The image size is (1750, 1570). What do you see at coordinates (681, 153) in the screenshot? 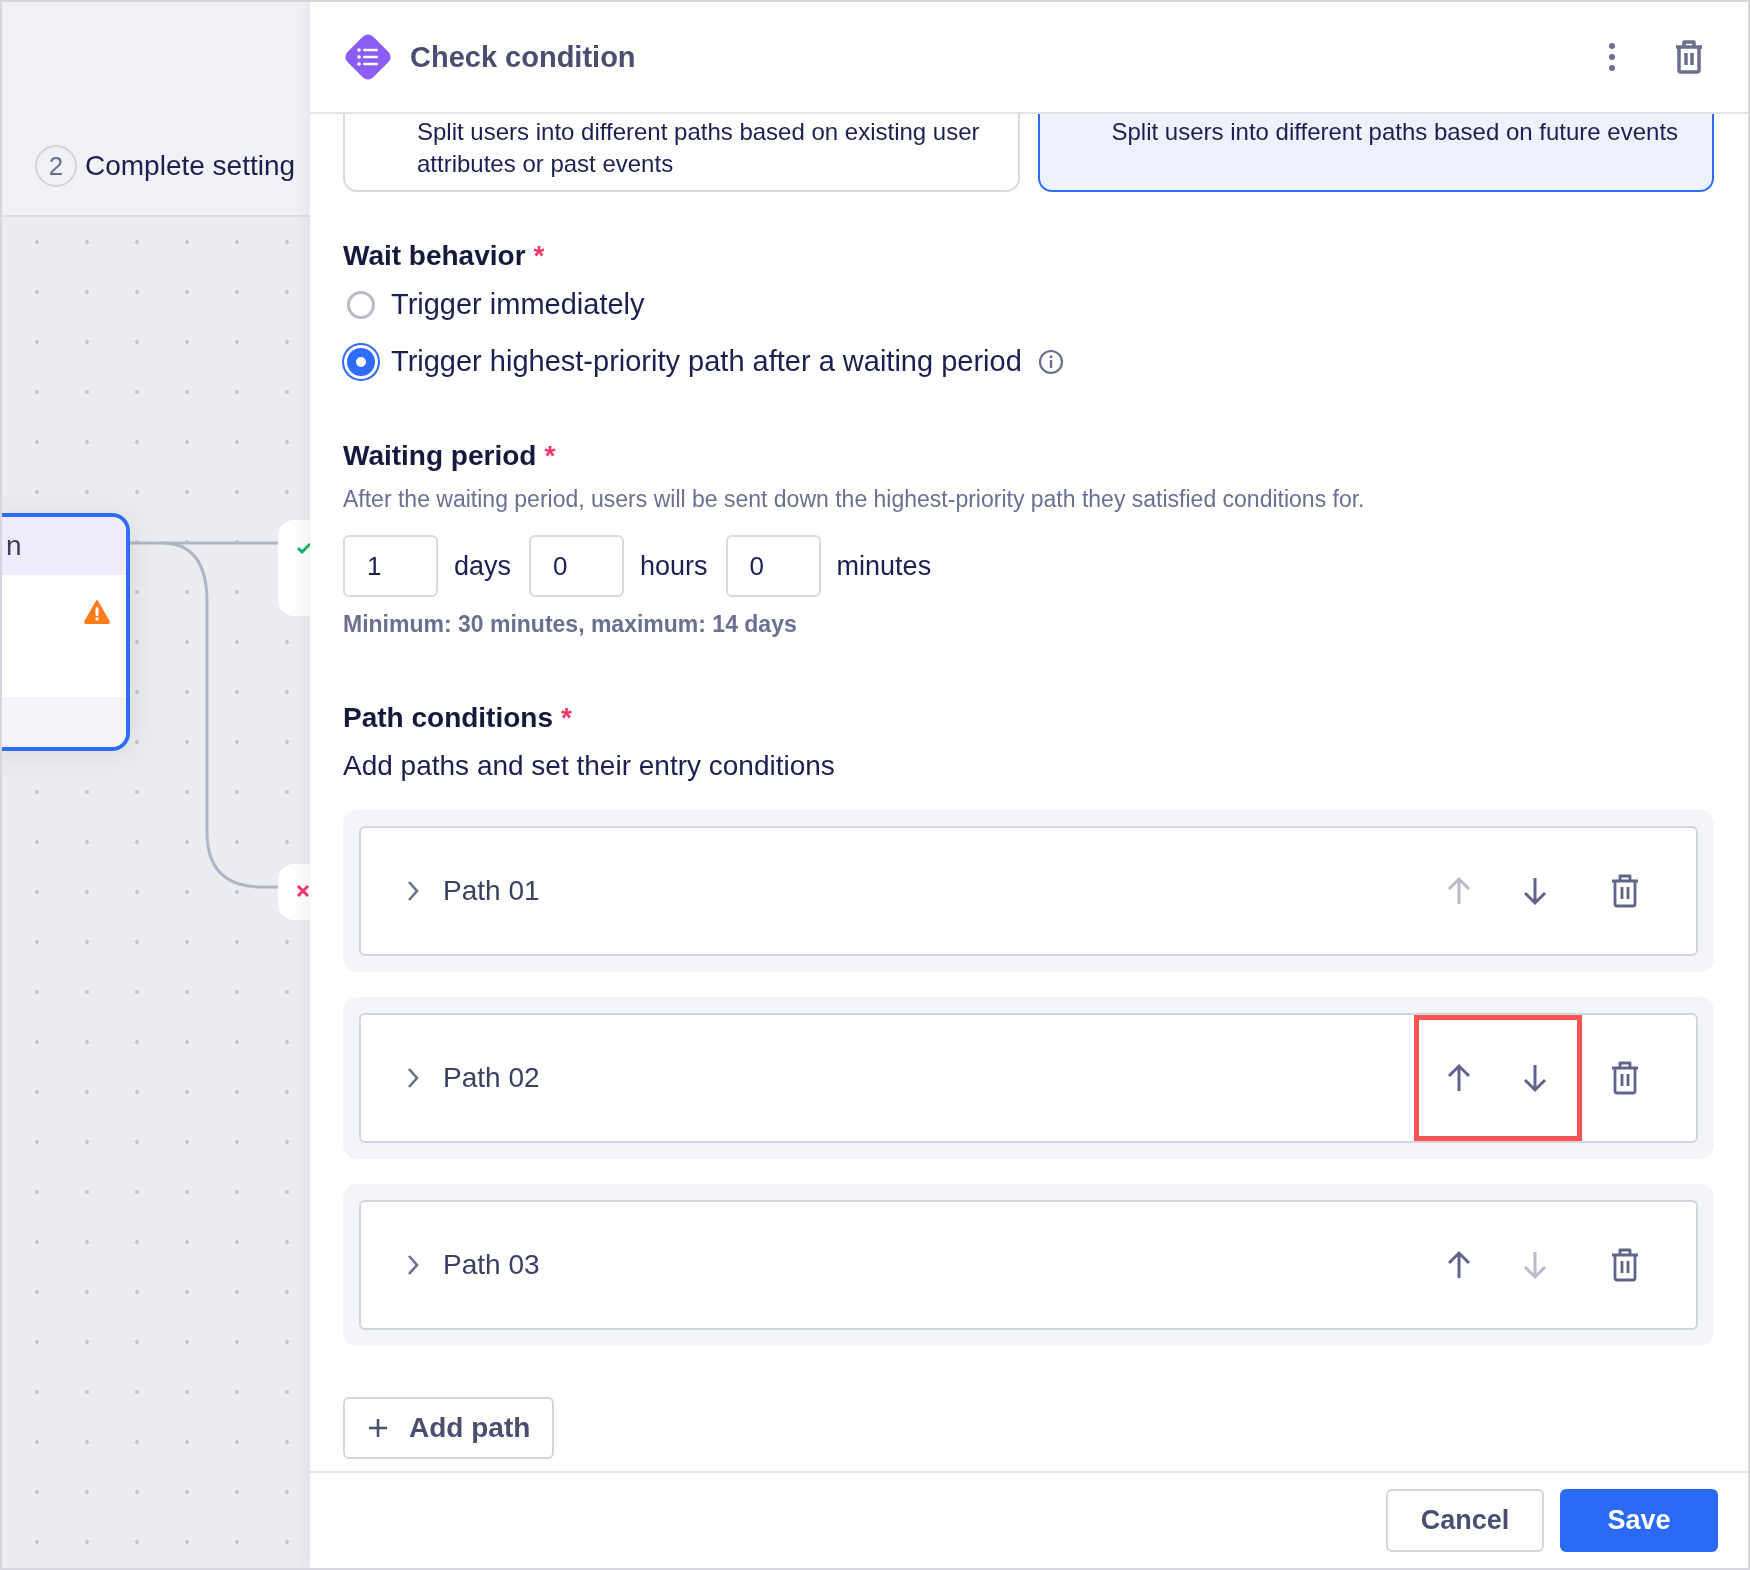
I see `option-card: Split users into different paths based on existing user attributes or past events` at bounding box center [681, 153].